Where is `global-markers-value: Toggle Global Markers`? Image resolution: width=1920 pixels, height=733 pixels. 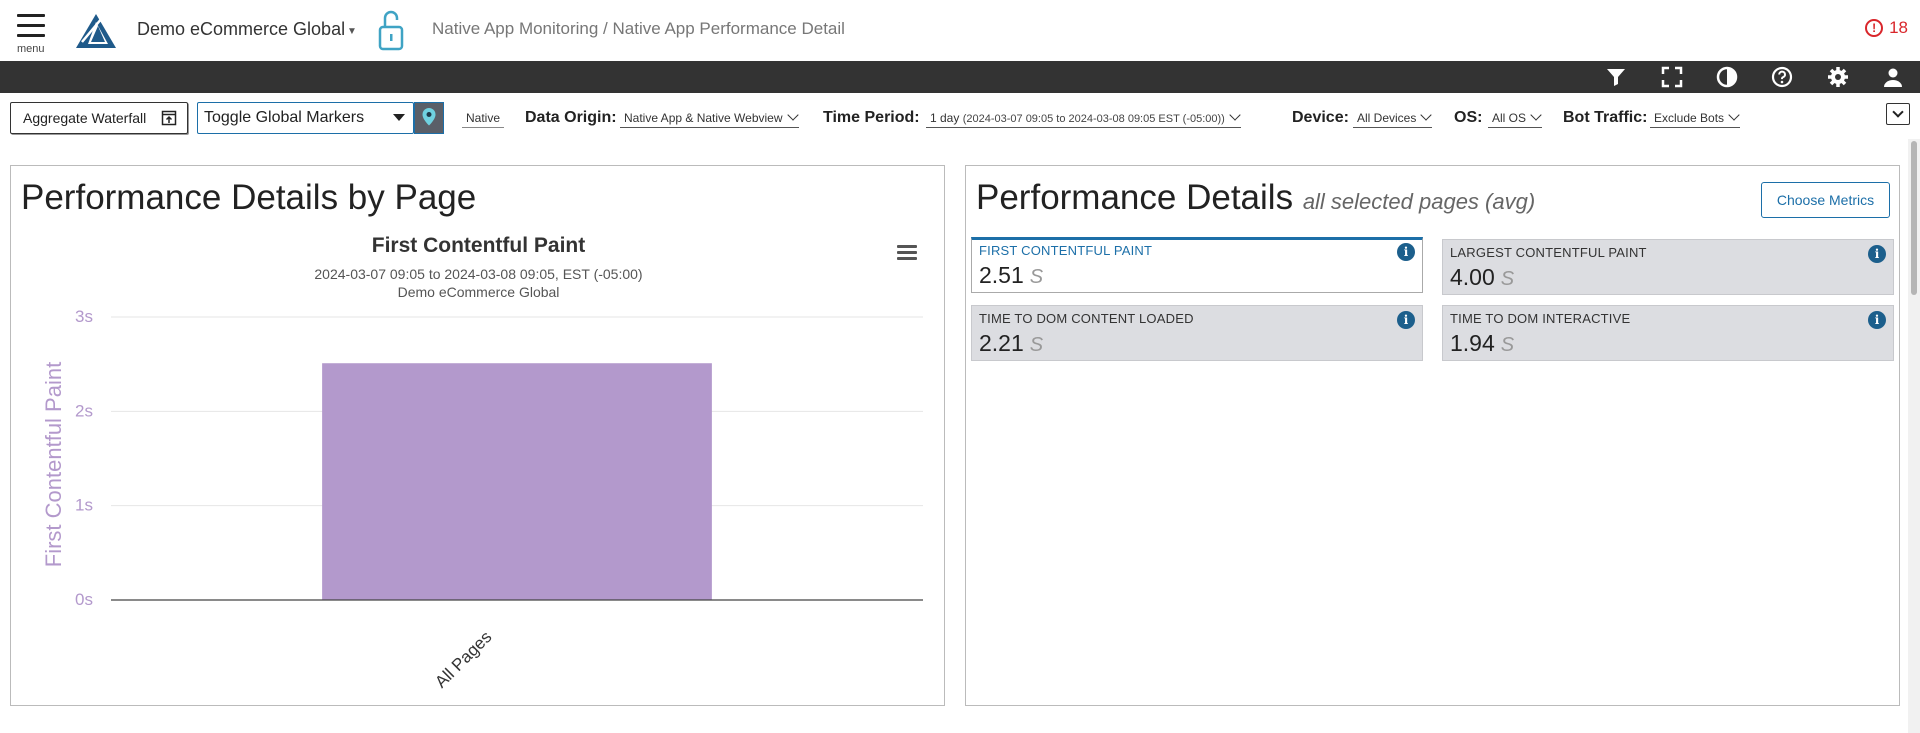 global-markers-value: Toggle Global Markers is located at coordinates (284, 117).